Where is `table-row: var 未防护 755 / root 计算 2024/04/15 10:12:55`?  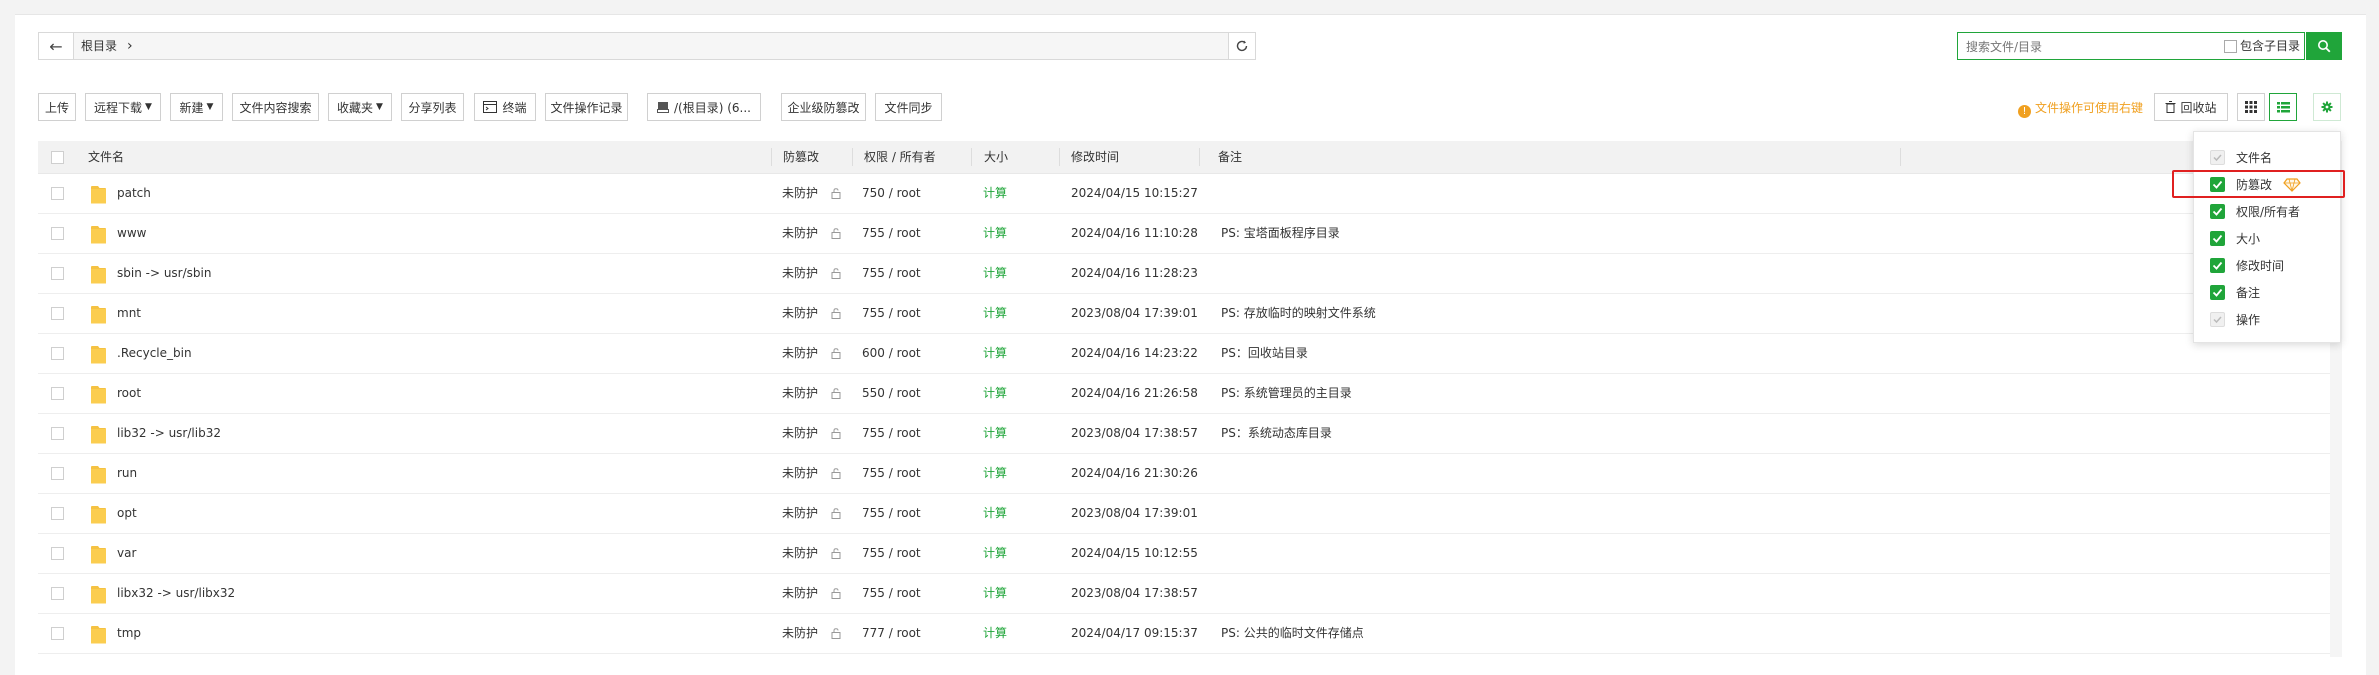
table-row: var 未防护 755 / root 计算 2024/04/15 10:12:55 is located at coordinates (1184, 554).